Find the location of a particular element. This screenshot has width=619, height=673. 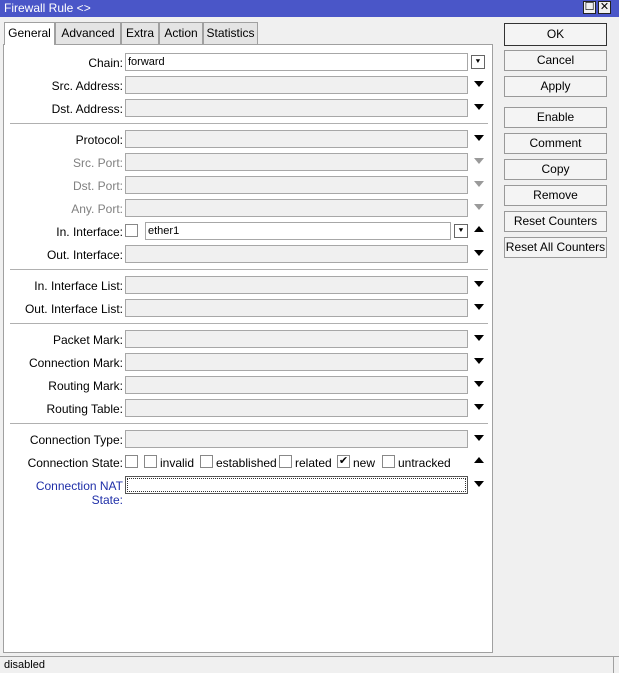

reset-counters-button: Reset Counters is located at coordinates (555, 221).